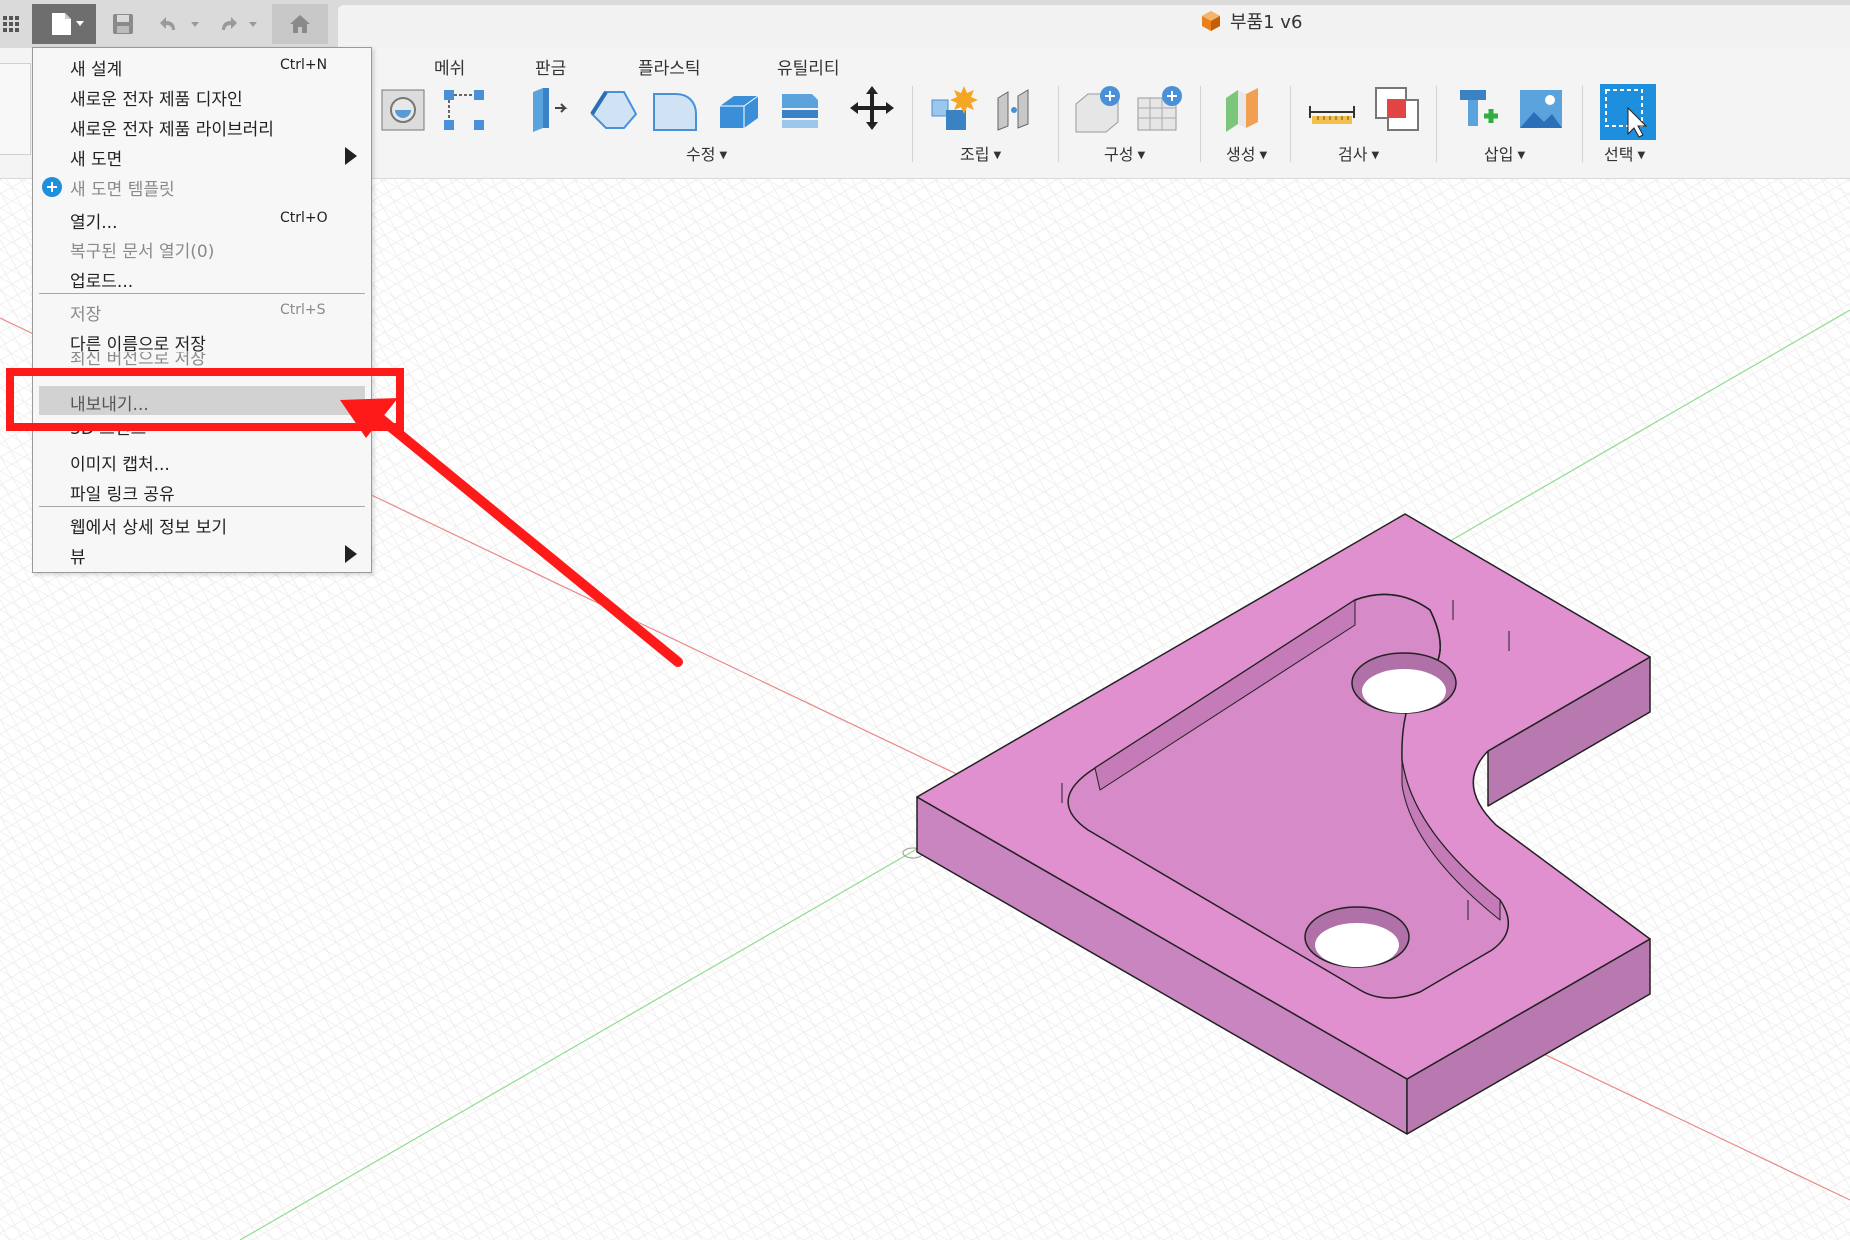 This screenshot has height=1240, width=1850. I want to click on group-modify-label: 수정, so click(701, 154).